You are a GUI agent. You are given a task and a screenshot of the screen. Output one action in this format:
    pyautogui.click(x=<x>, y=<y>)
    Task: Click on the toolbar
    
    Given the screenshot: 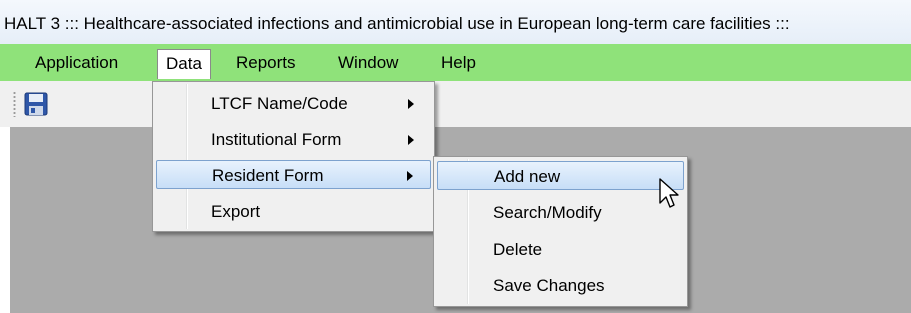 What is the action you would take?
    pyautogui.click(x=455, y=104)
    